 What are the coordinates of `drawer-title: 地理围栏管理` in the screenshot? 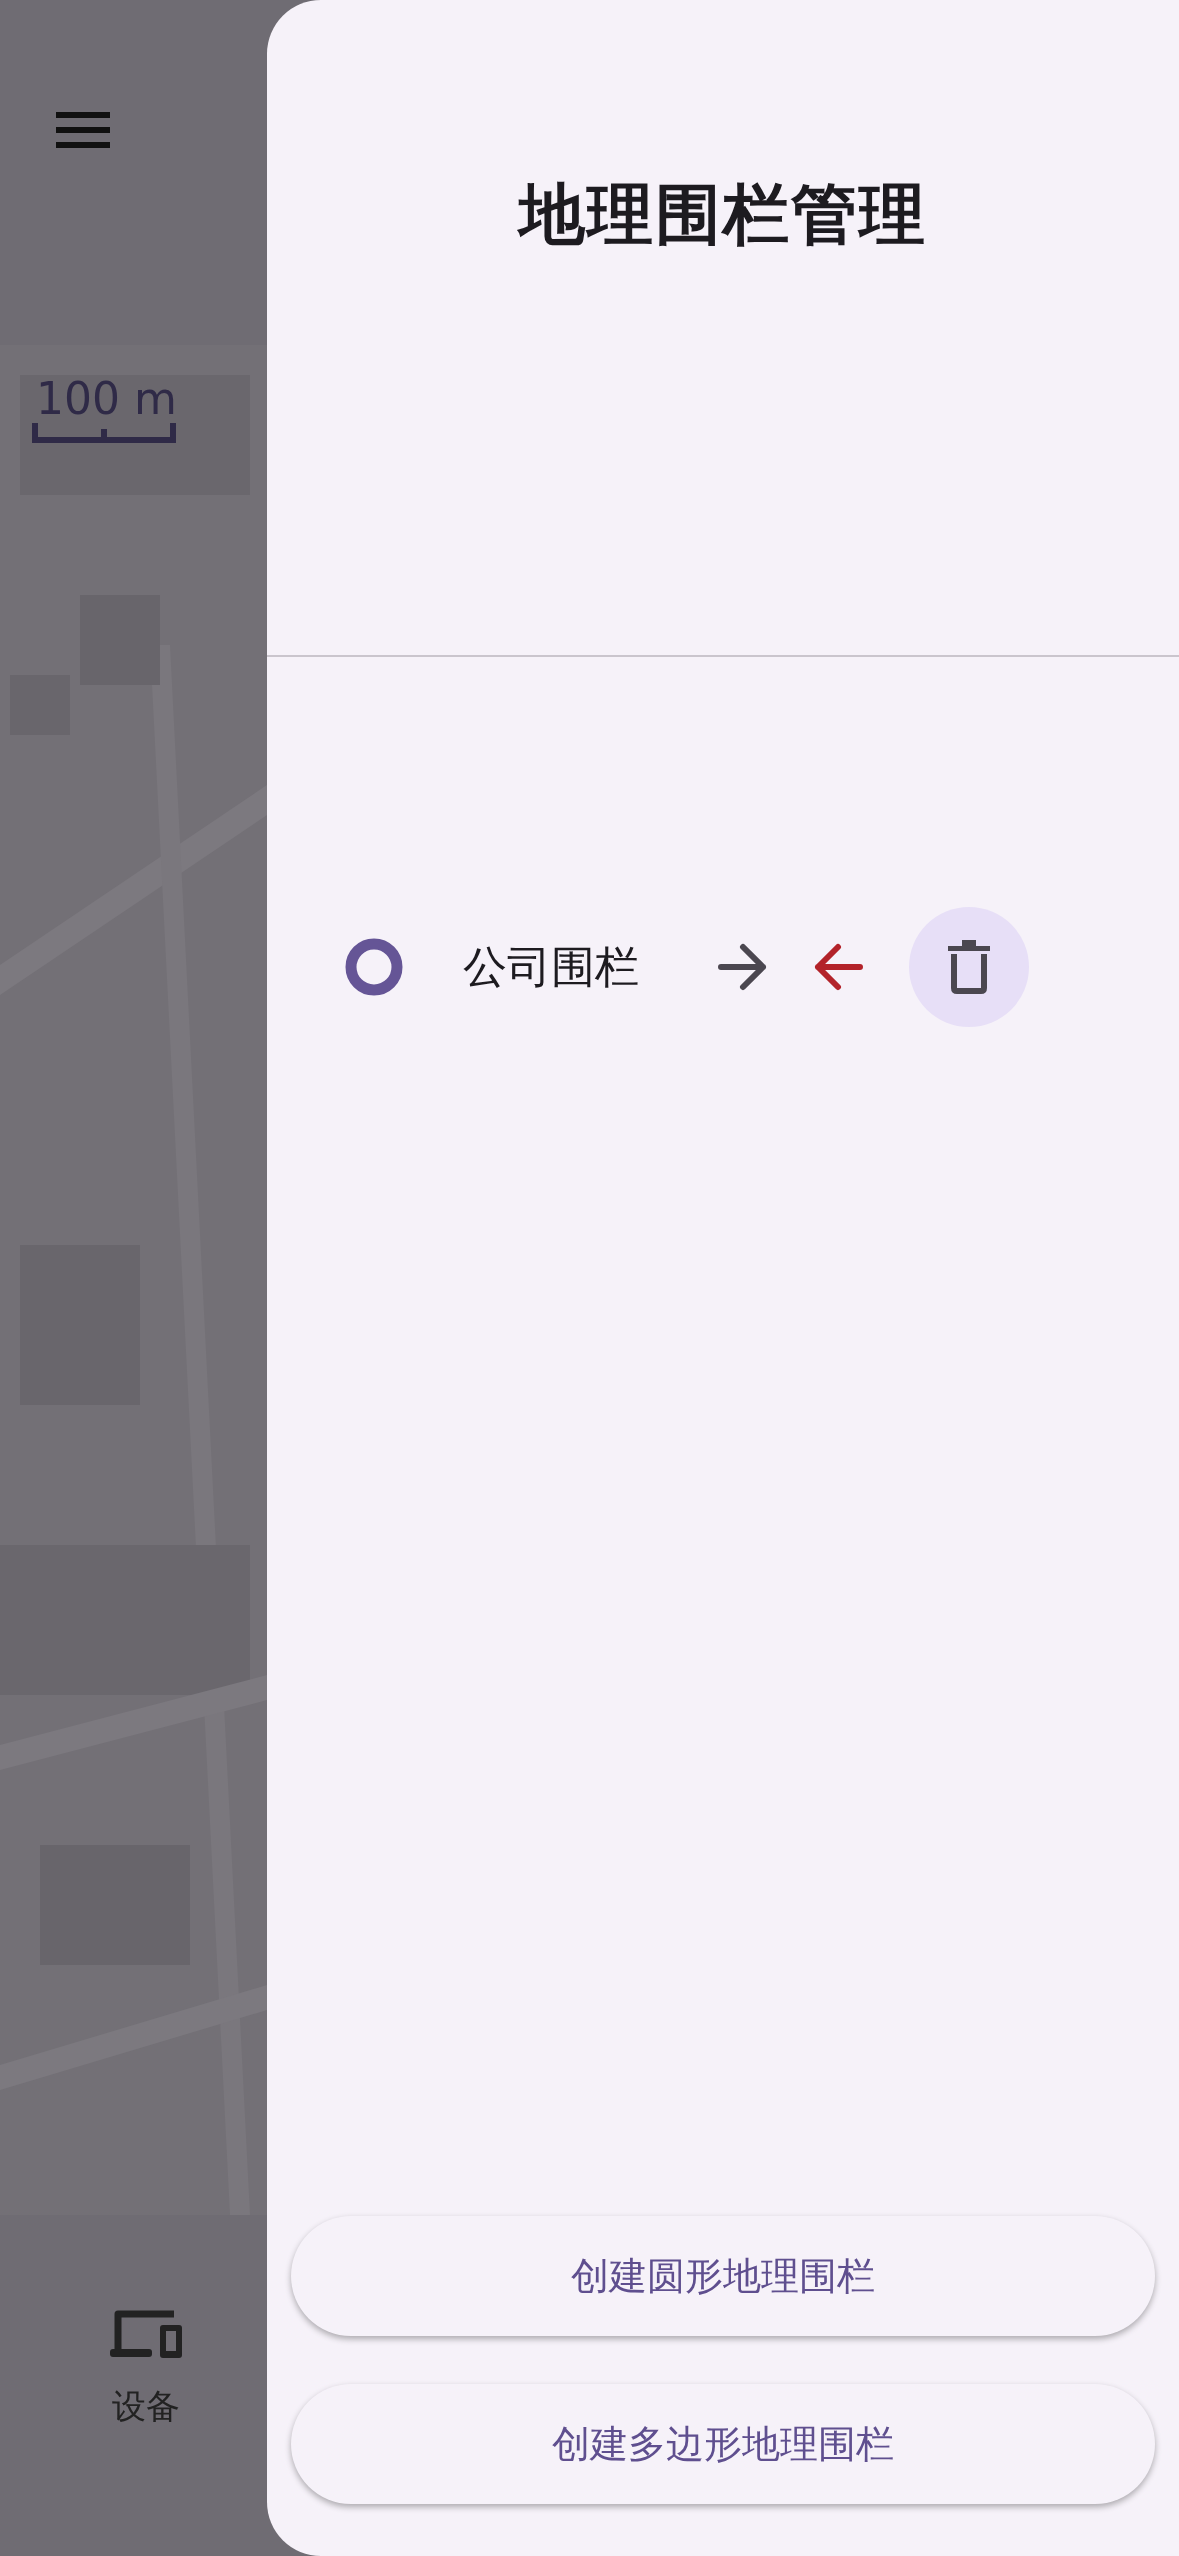 It's located at (723, 215).